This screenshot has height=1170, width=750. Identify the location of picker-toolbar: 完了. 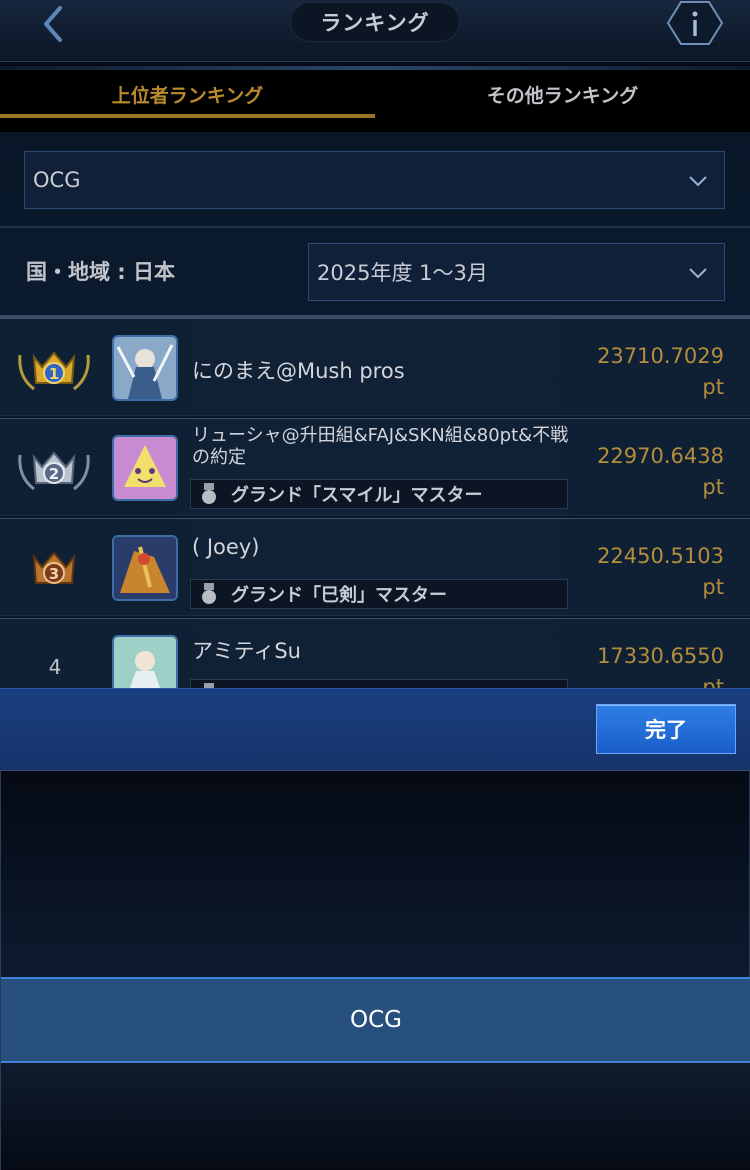
(375, 729).